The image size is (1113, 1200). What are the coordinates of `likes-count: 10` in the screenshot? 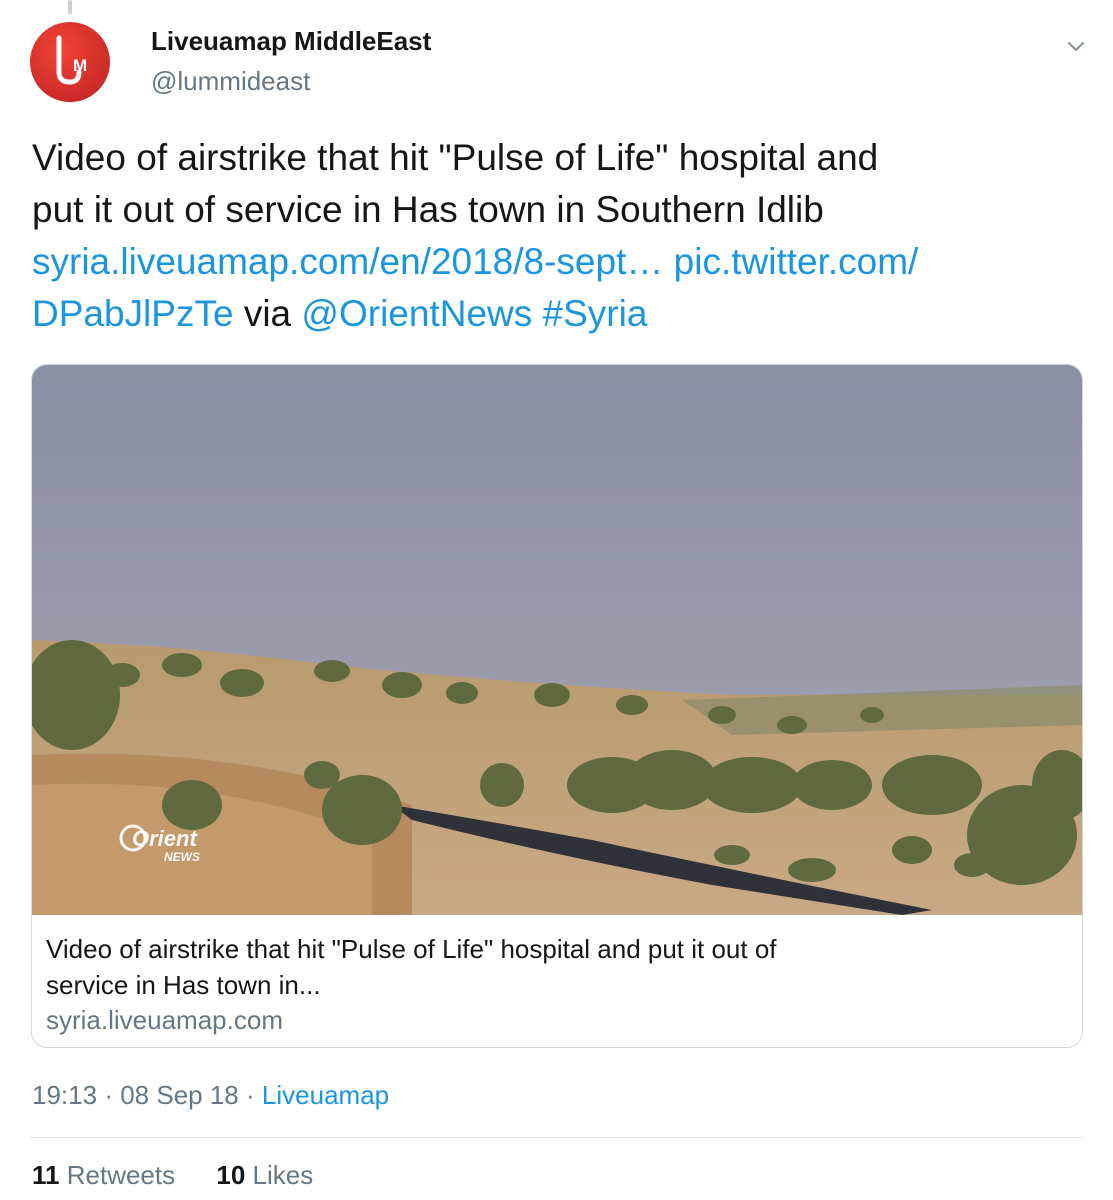 It's located at (231, 1175).